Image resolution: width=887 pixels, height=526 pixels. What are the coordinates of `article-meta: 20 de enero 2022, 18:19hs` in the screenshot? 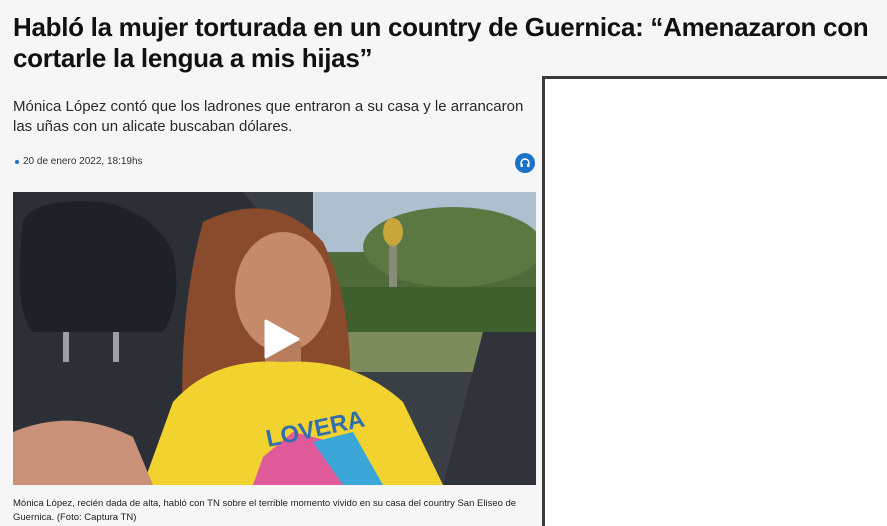 It's located at (274, 163).